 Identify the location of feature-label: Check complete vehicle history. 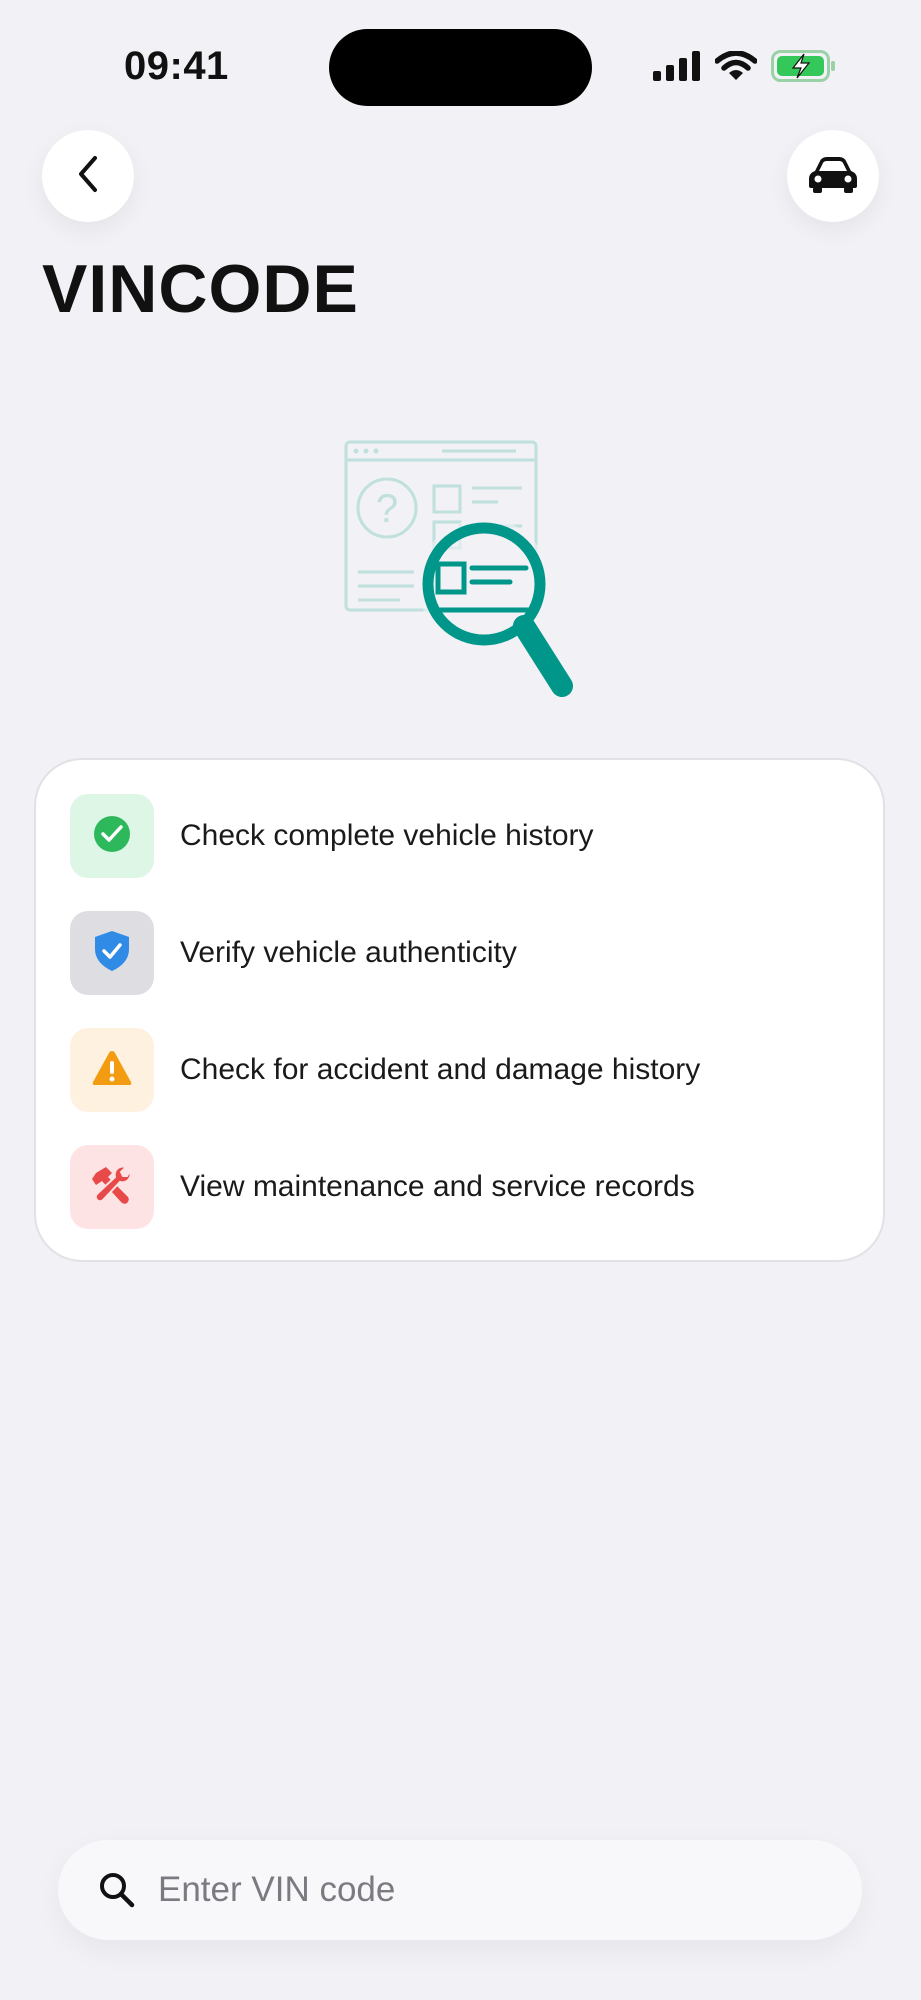
(387, 835).